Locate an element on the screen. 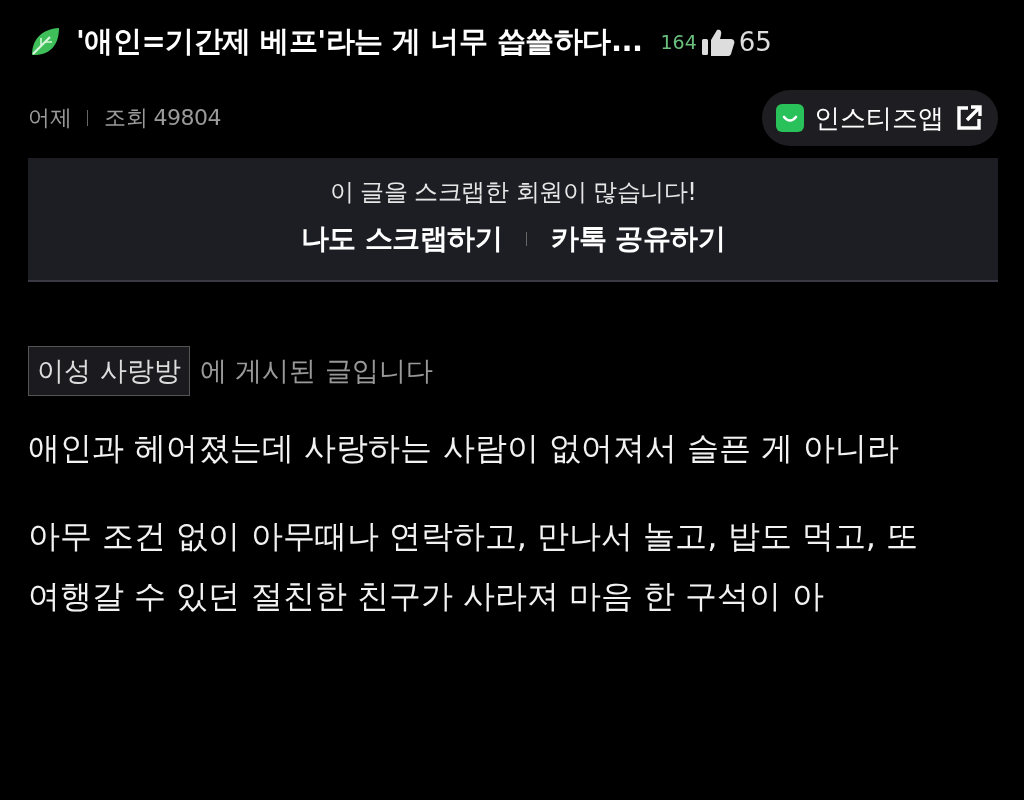 This screenshot has height=800, width=1024. thumbs-up-icon is located at coordinates (718, 42).